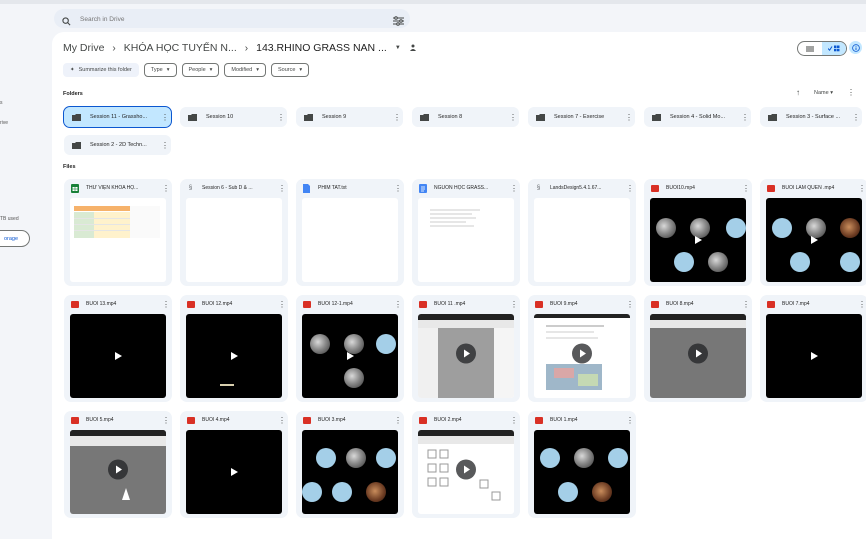  Describe the element at coordinates (233, 117) in the screenshot. I see `folder-item: Session 10 ⋮` at that location.